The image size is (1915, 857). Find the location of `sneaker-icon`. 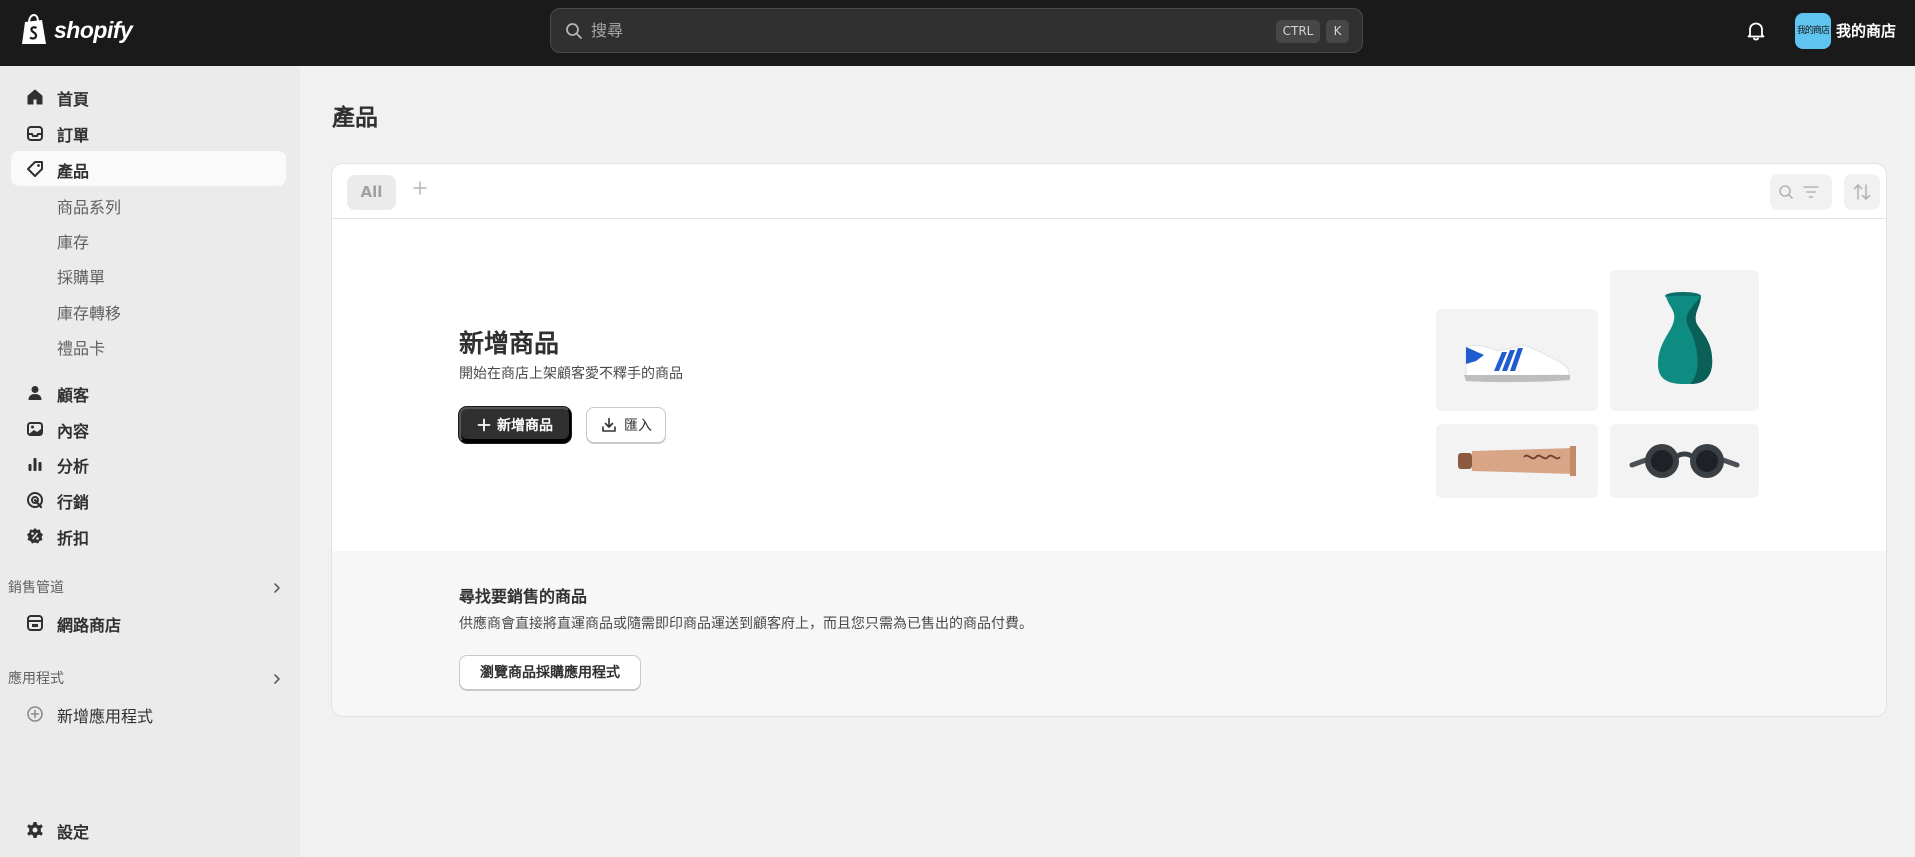

sneaker-icon is located at coordinates (1517, 363).